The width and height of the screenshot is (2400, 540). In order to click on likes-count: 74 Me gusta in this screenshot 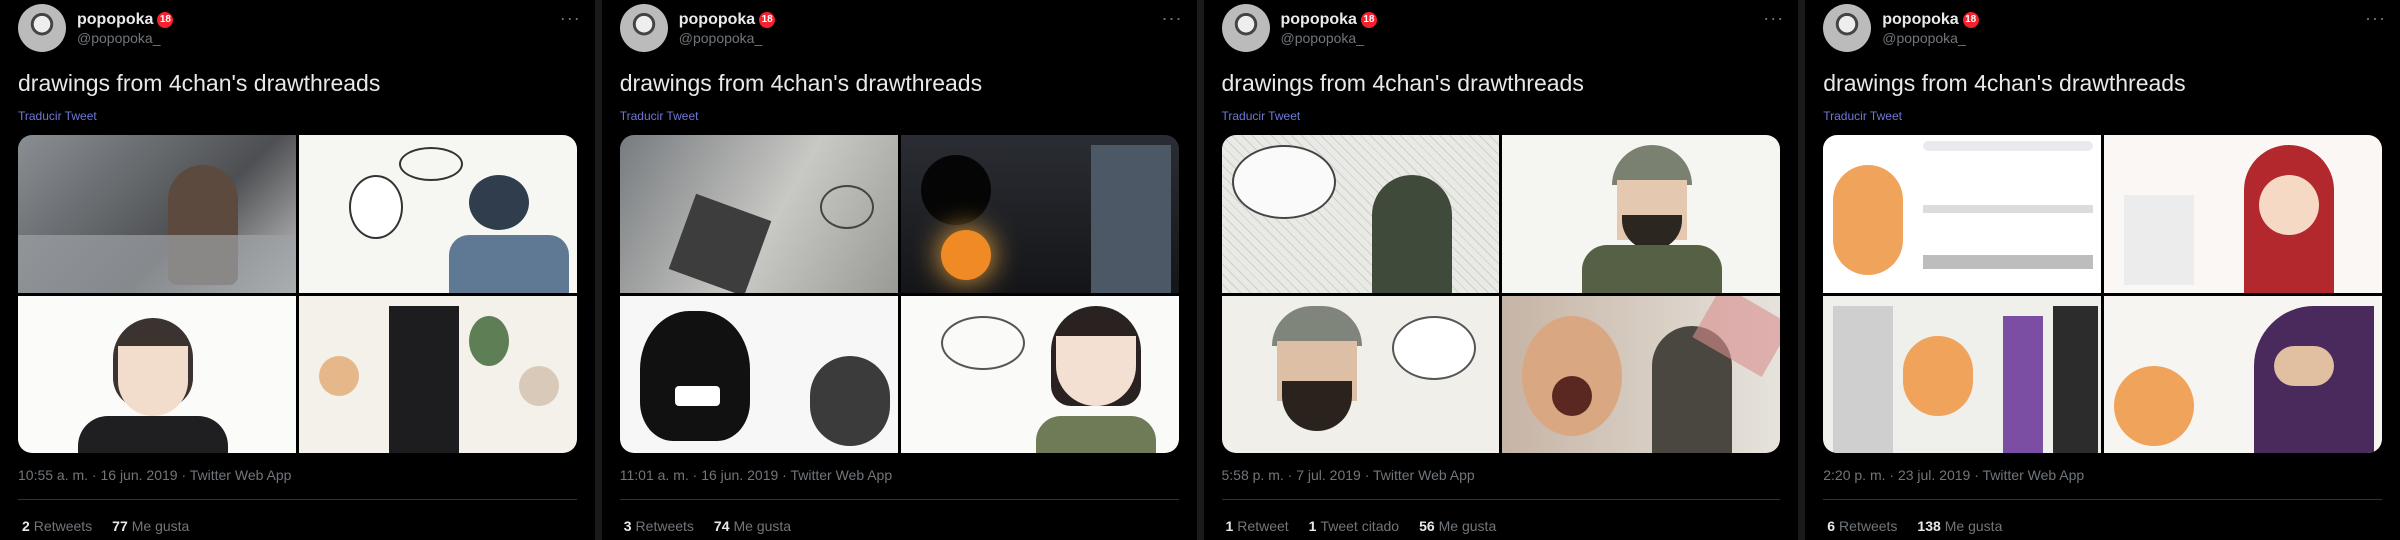, I will do `click(752, 526)`.